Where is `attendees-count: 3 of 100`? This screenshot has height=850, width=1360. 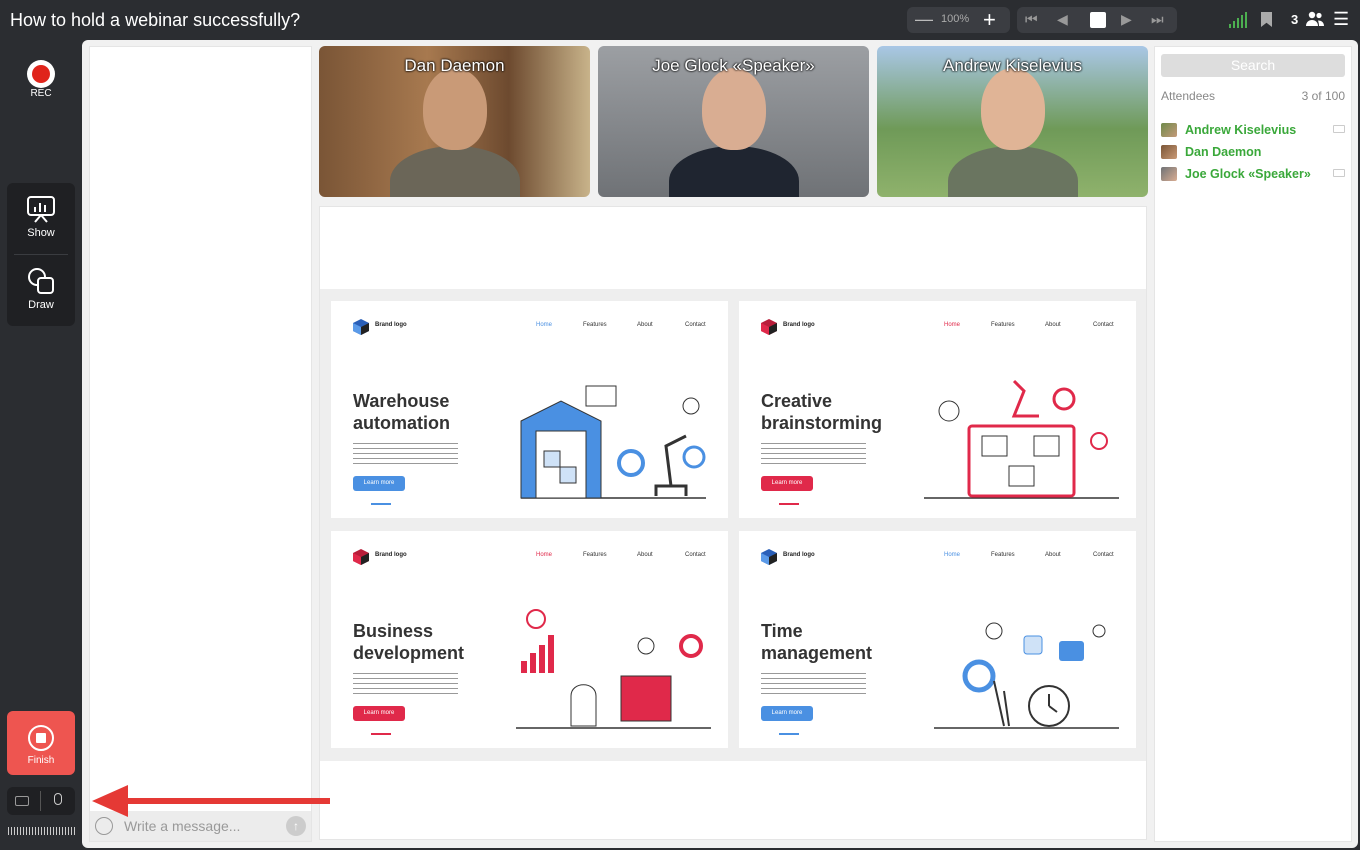
attendees-count: 3 of 100 is located at coordinates (1323, 96).